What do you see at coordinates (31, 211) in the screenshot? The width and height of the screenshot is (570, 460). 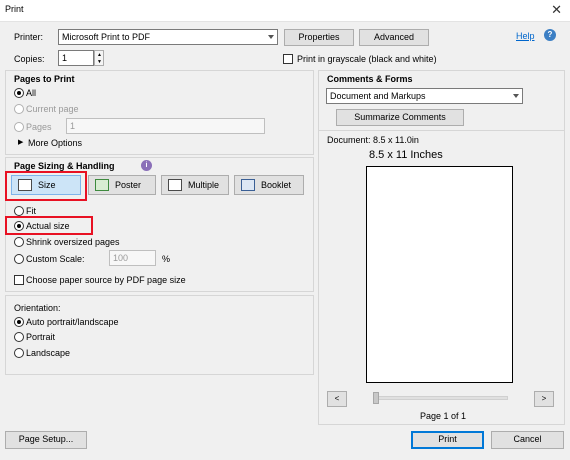 I see `fit-label: Fit` at bounding box center [31, 211].